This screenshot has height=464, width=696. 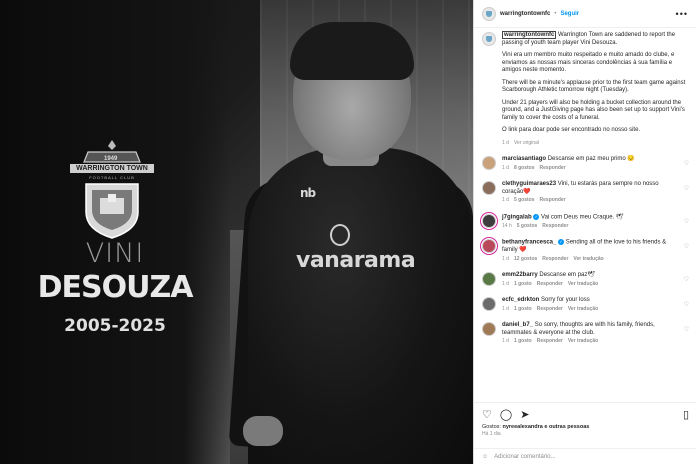 I want to click on shirt-brand-logo: nb, so click(x=308, y=193).